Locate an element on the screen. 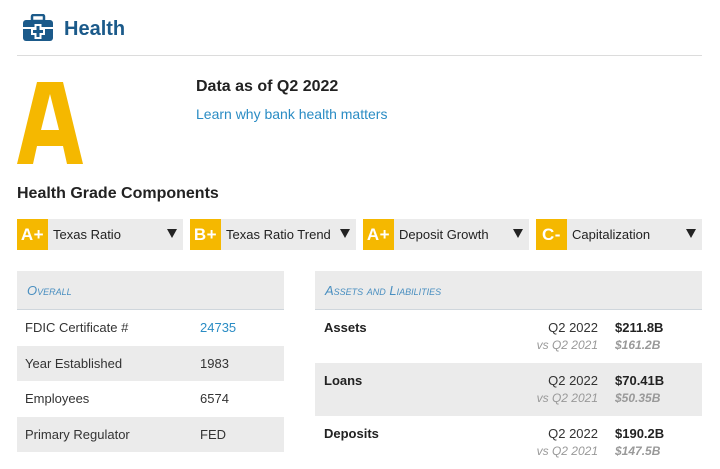 The width and height of the screenshot is (720, 469). overall-heading-label: Overall is located at coordinates (49, 290).